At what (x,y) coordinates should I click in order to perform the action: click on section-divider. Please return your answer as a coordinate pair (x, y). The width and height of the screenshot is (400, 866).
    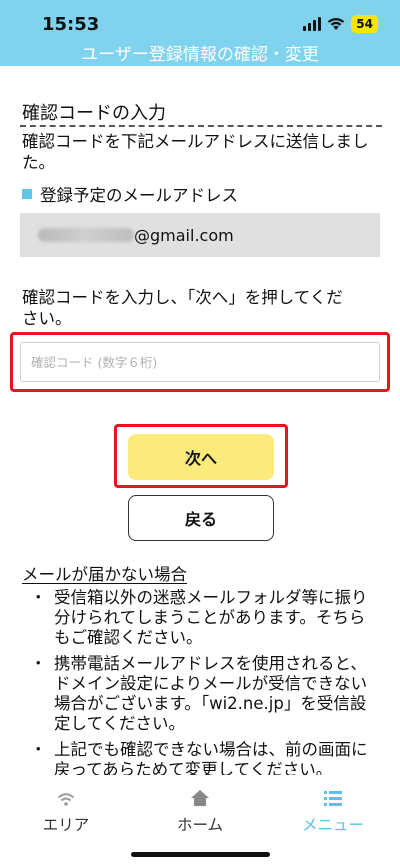
    Looking at the image, I should click on (201, 126).